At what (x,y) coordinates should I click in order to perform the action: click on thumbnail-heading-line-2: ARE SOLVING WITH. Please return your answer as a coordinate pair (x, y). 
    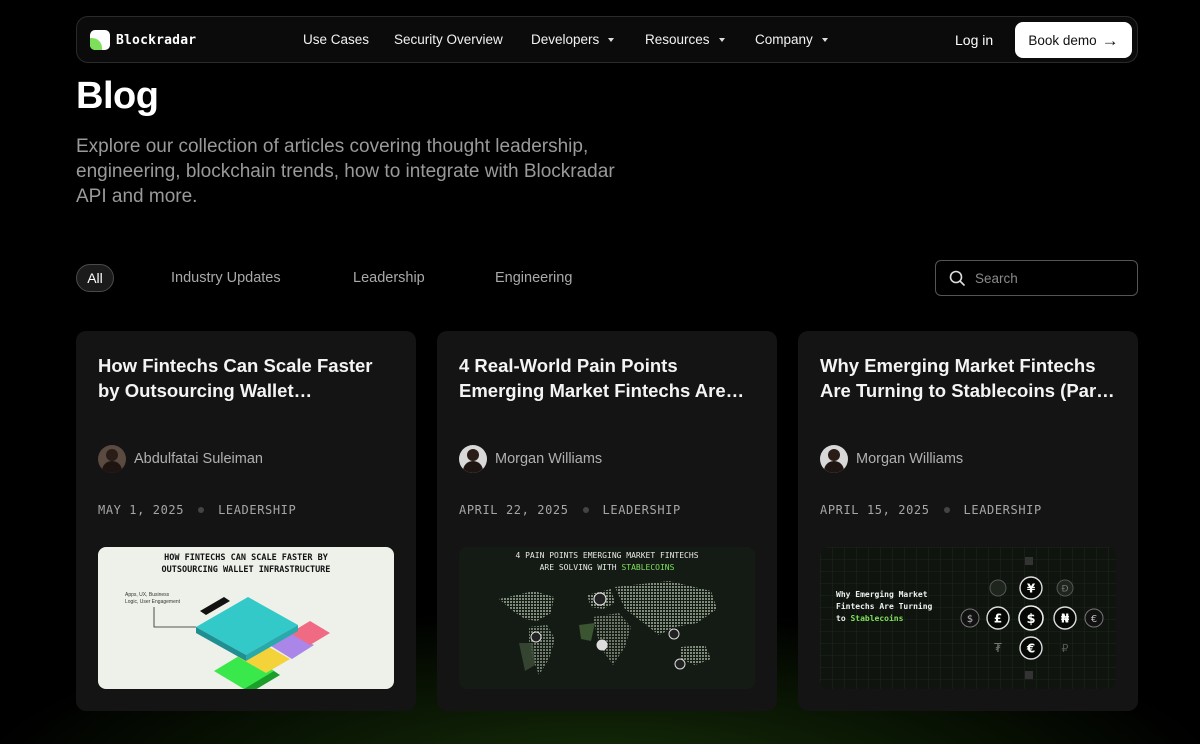
    Looking at the image, I should click on (581, 567).